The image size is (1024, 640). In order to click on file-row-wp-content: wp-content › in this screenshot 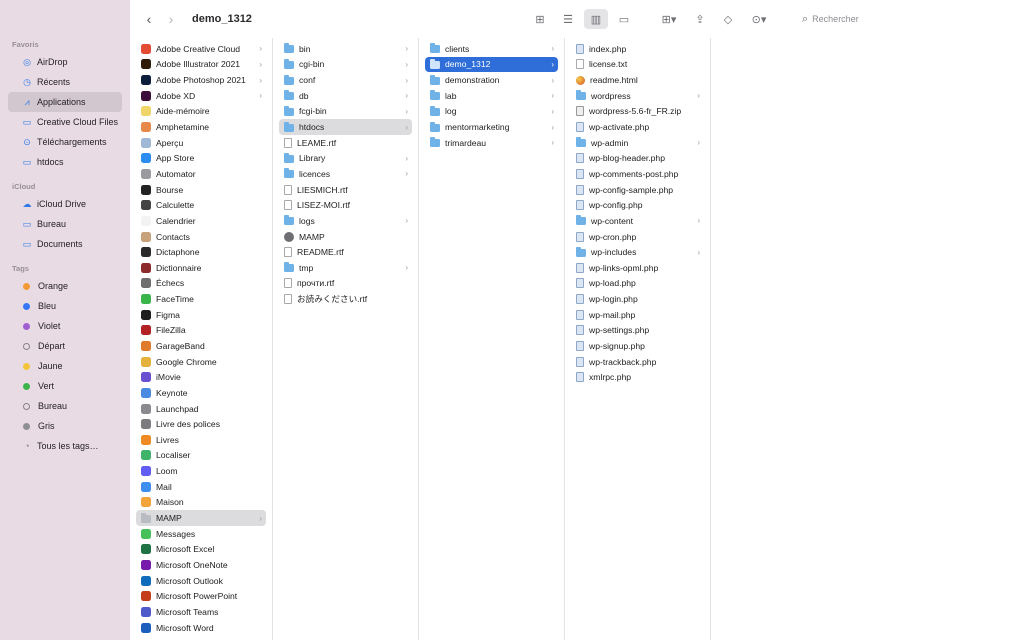, I will do `click(637, 221)`.